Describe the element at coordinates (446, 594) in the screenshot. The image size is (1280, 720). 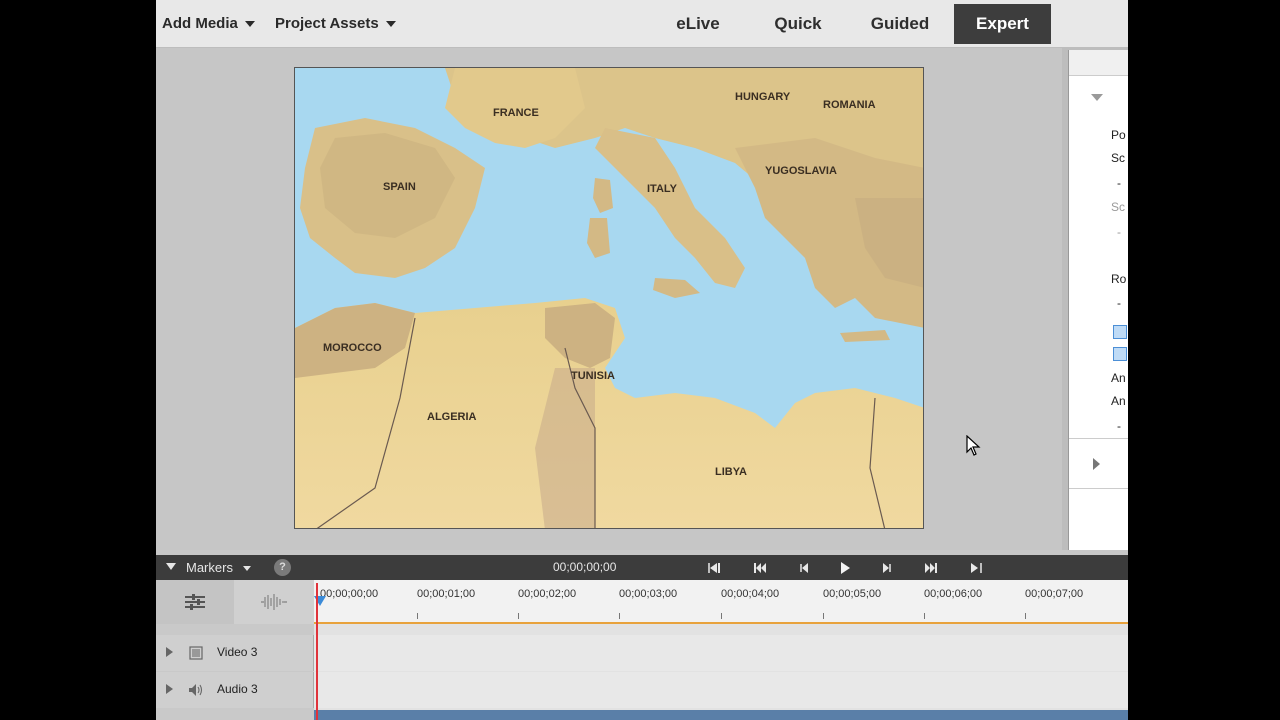
I see `ruler-timecode: 00;00;01;00` at that location.